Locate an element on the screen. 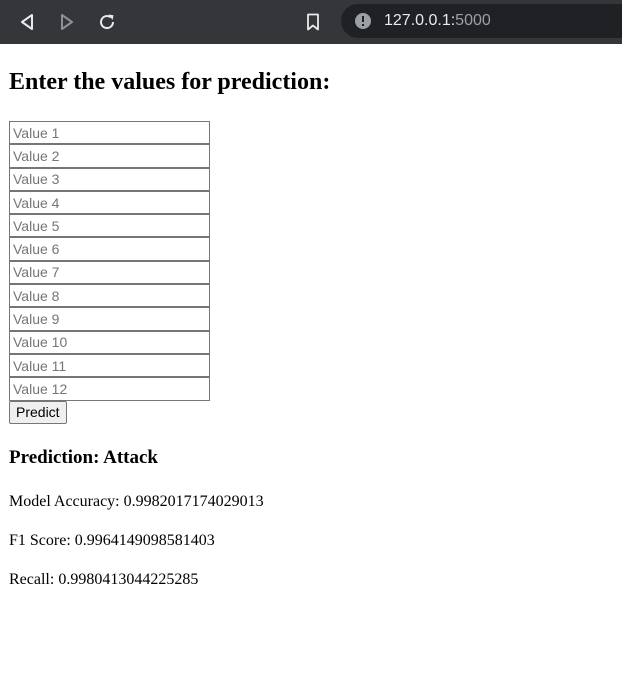  value-7-input is located at coordinates (109, 272).